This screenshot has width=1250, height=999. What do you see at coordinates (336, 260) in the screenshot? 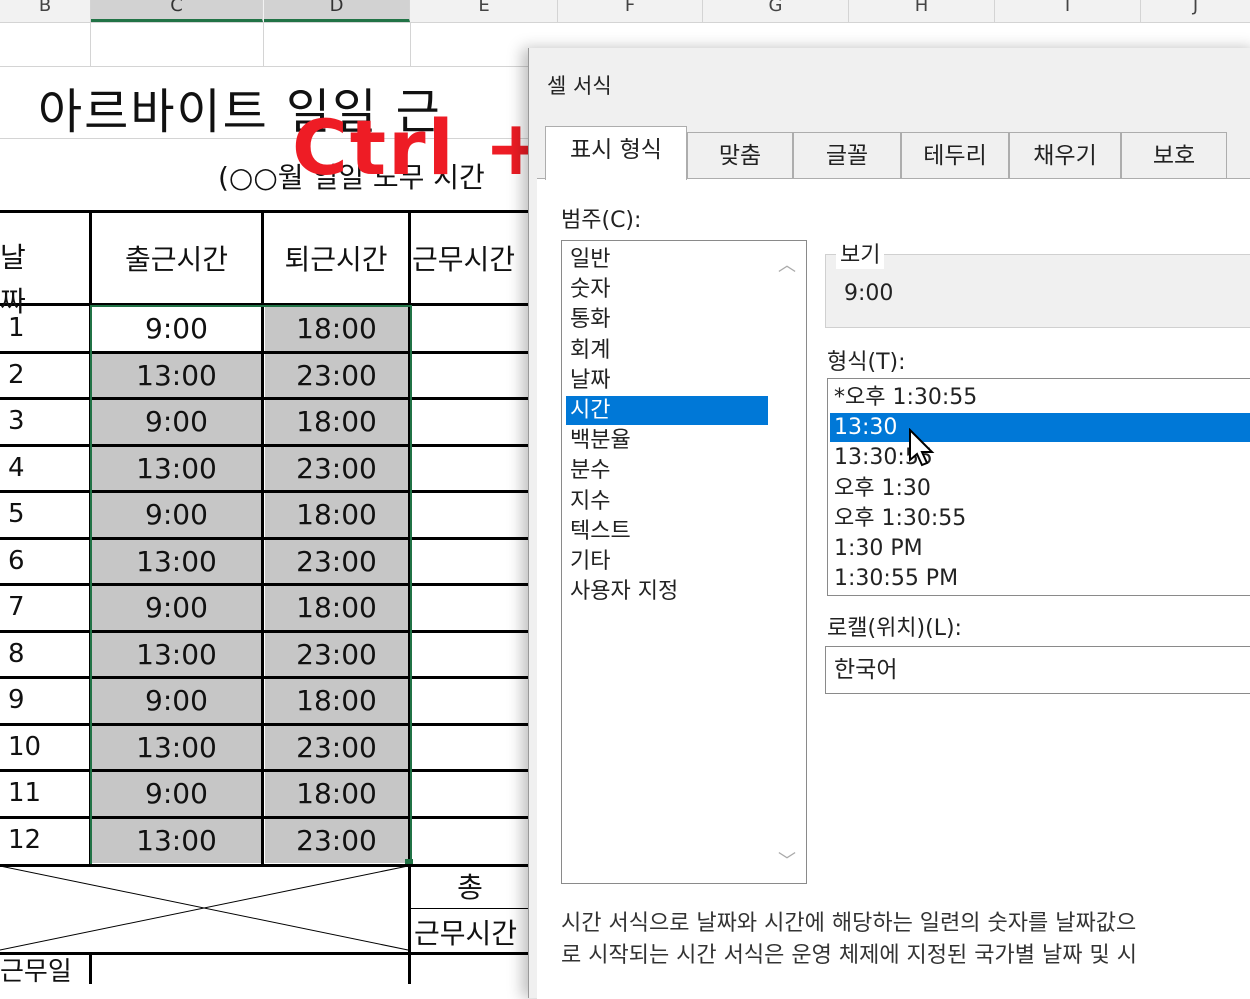
I see `header-end-time: 퇴근시간` at bounding box center [336, 260].